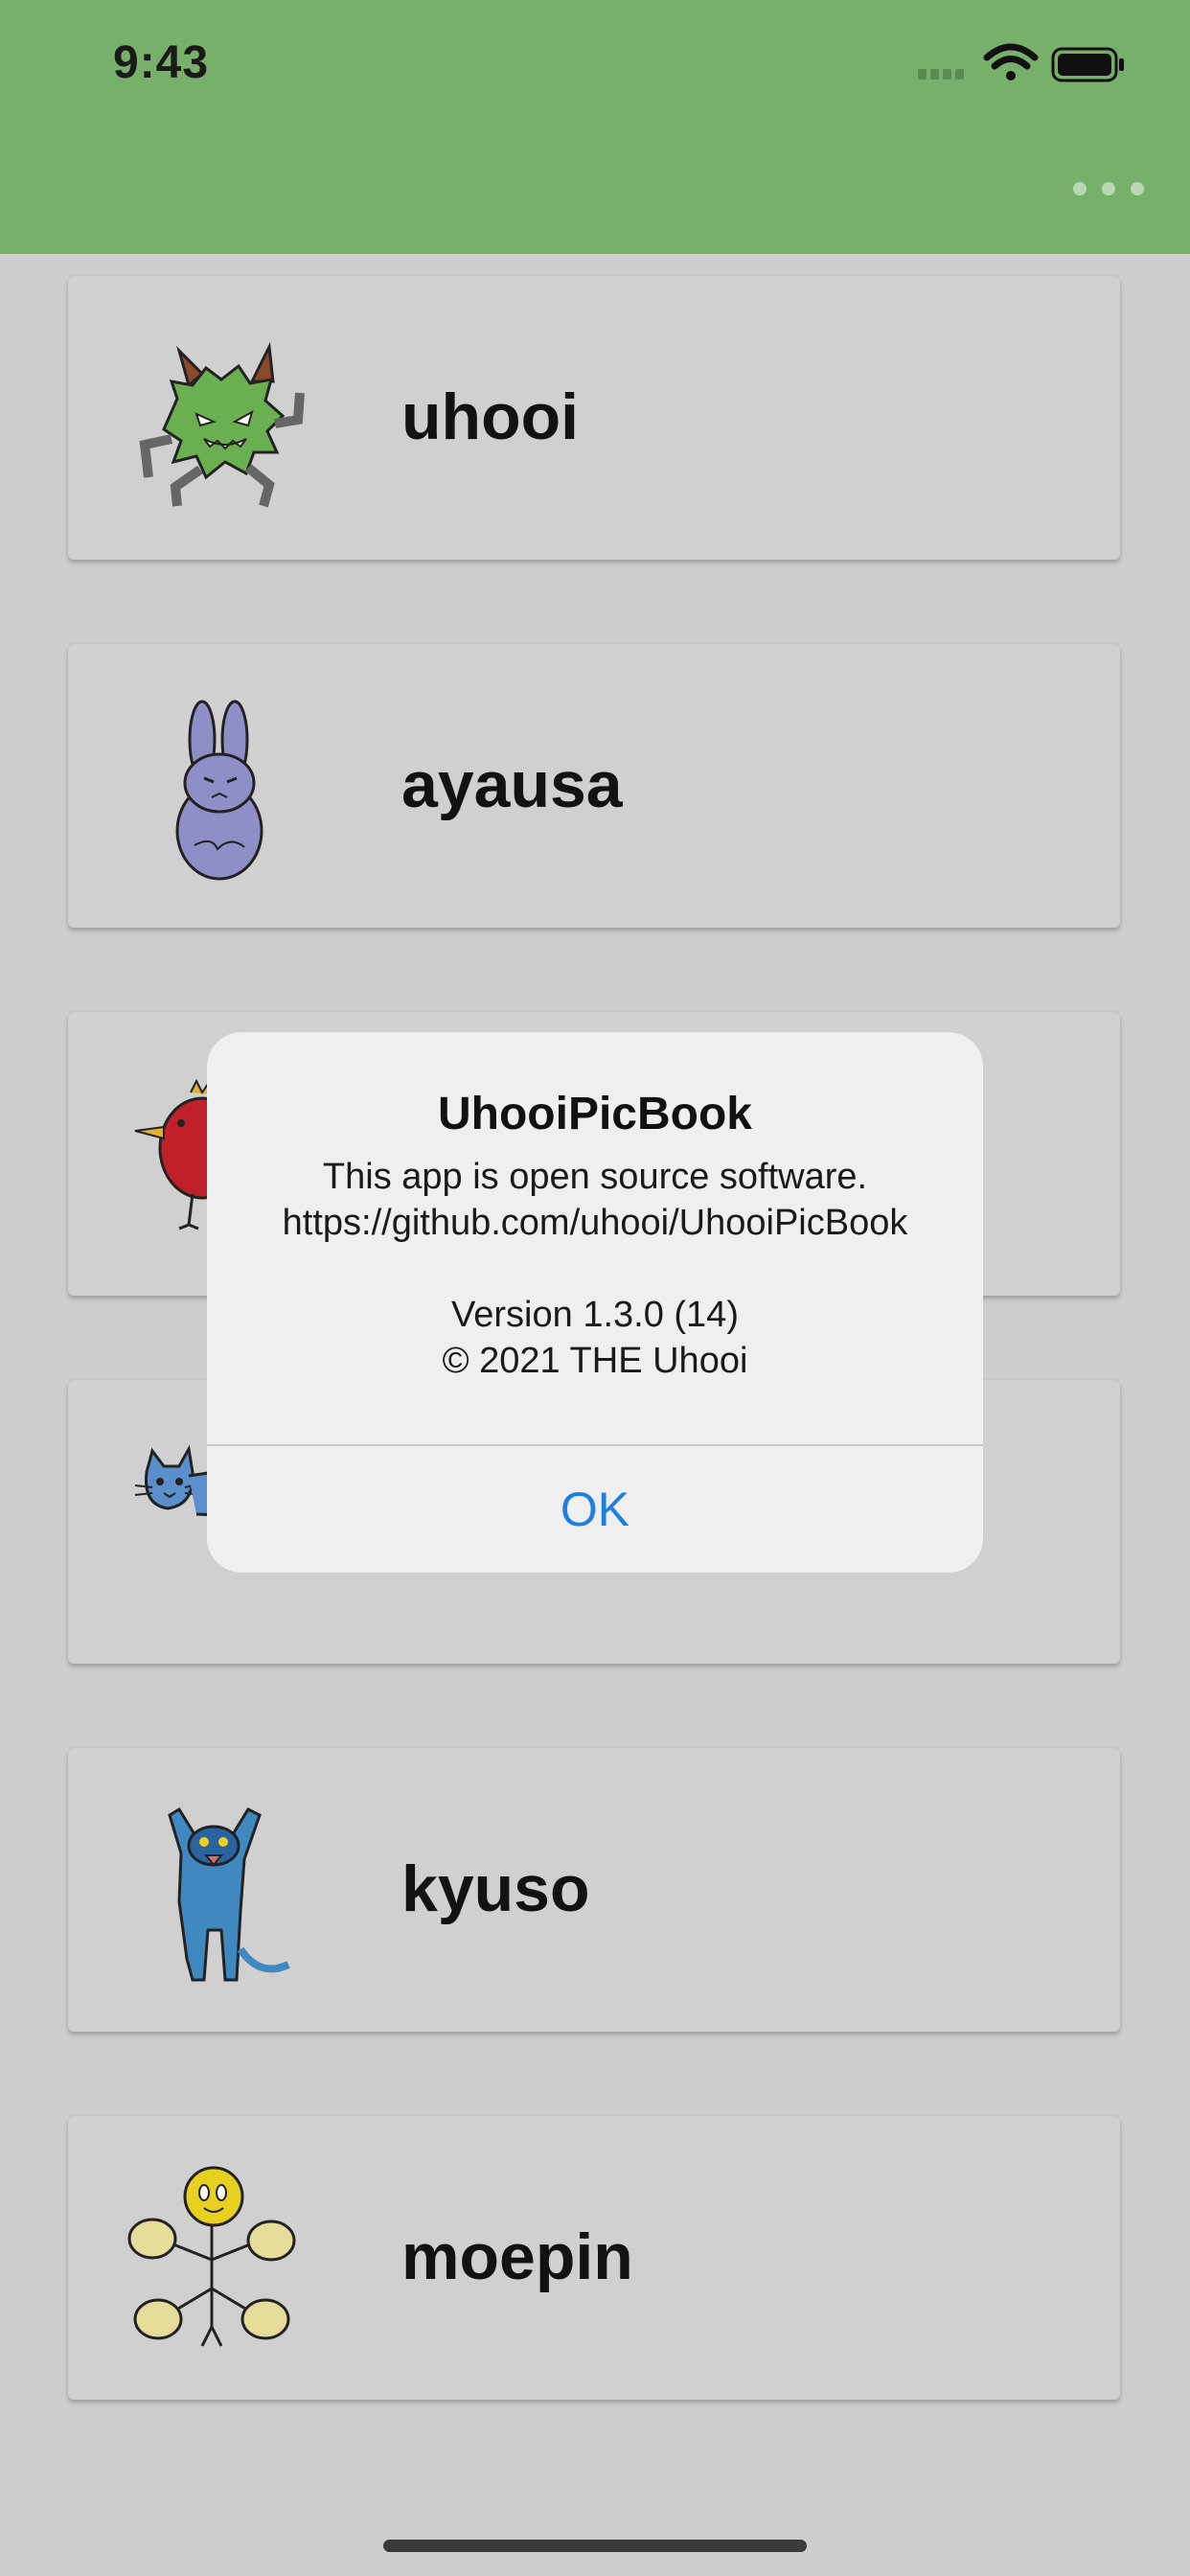  What do you see at coordinates (212, 2256) in the screenshot?
I see `yellow-flower-illustration` at bounding box center [212, 2256].